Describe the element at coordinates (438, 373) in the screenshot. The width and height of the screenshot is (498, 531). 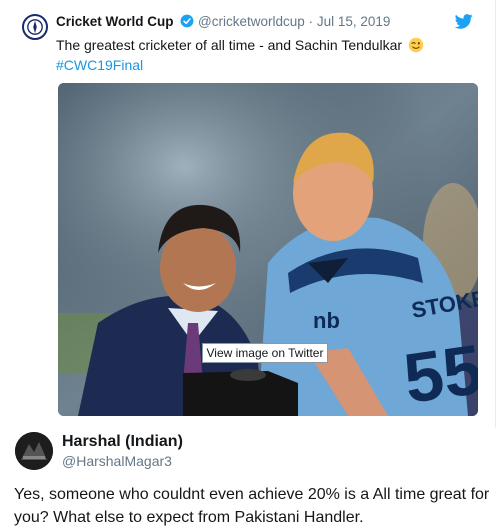
I see `jersey-number: 55` at that location.